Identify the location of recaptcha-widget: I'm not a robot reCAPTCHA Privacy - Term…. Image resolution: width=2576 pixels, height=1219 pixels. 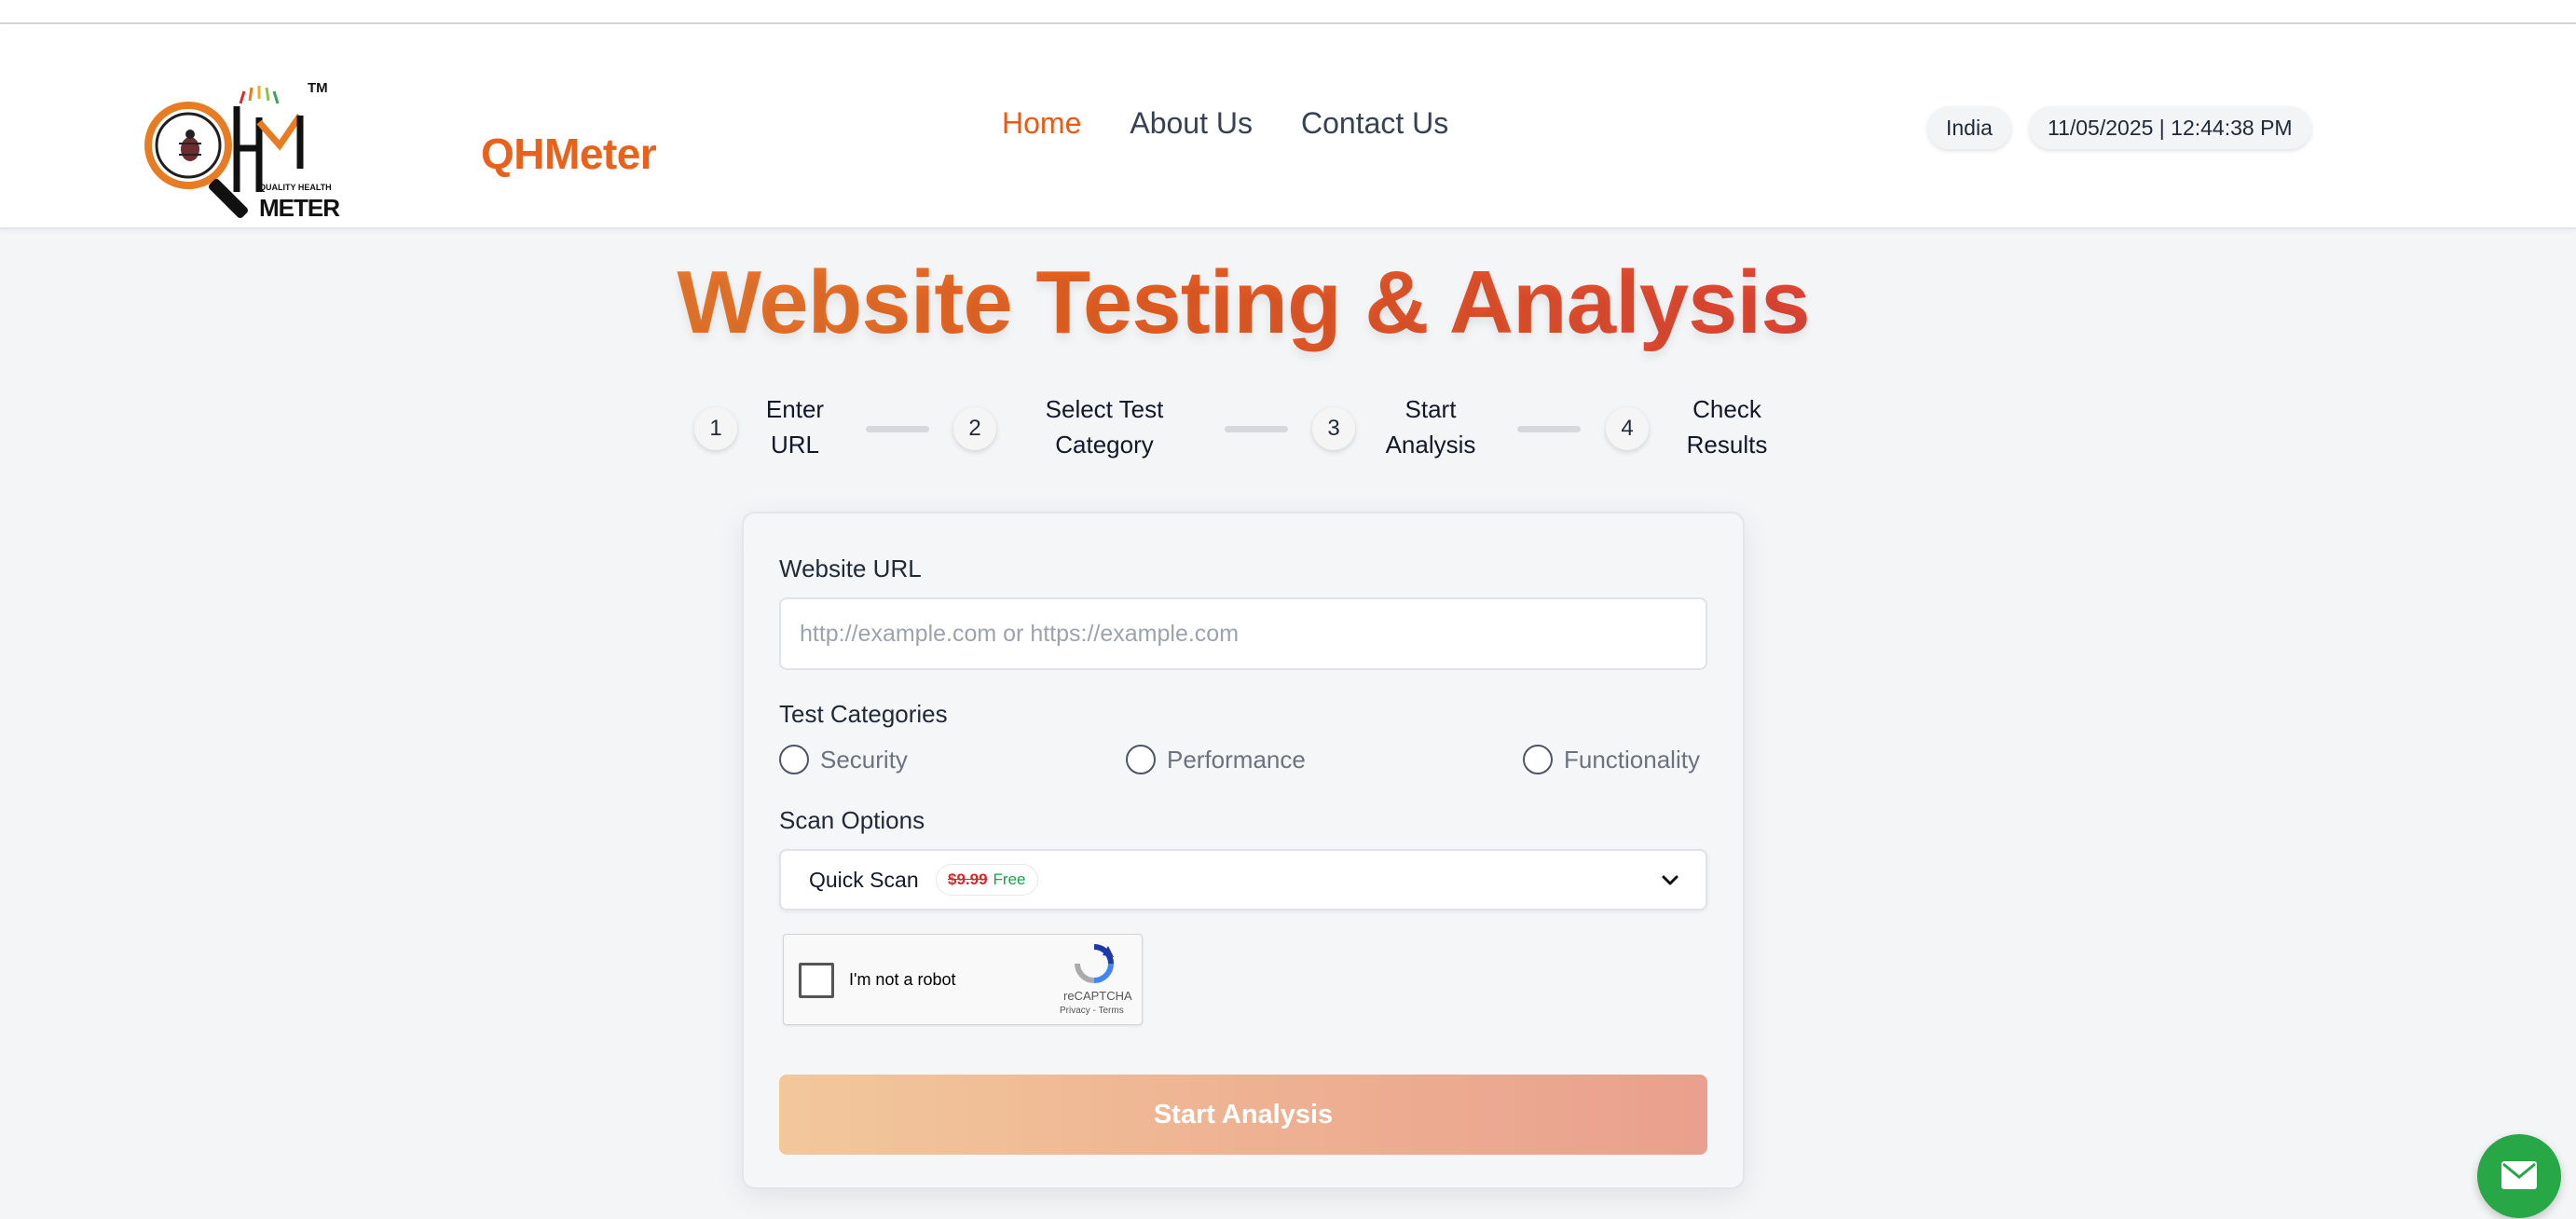
(963, 979).